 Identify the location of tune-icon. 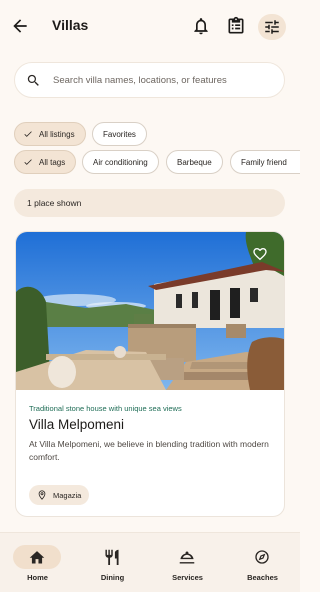
(272, 27).